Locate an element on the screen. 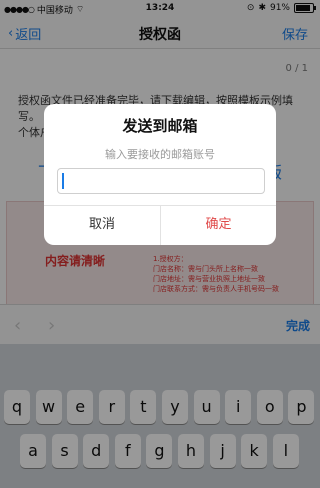 This screenshot has height=488, width=320. email-placeholder-hint: 输入要接收的邮箱账号 is located at coordinates (160, 154).